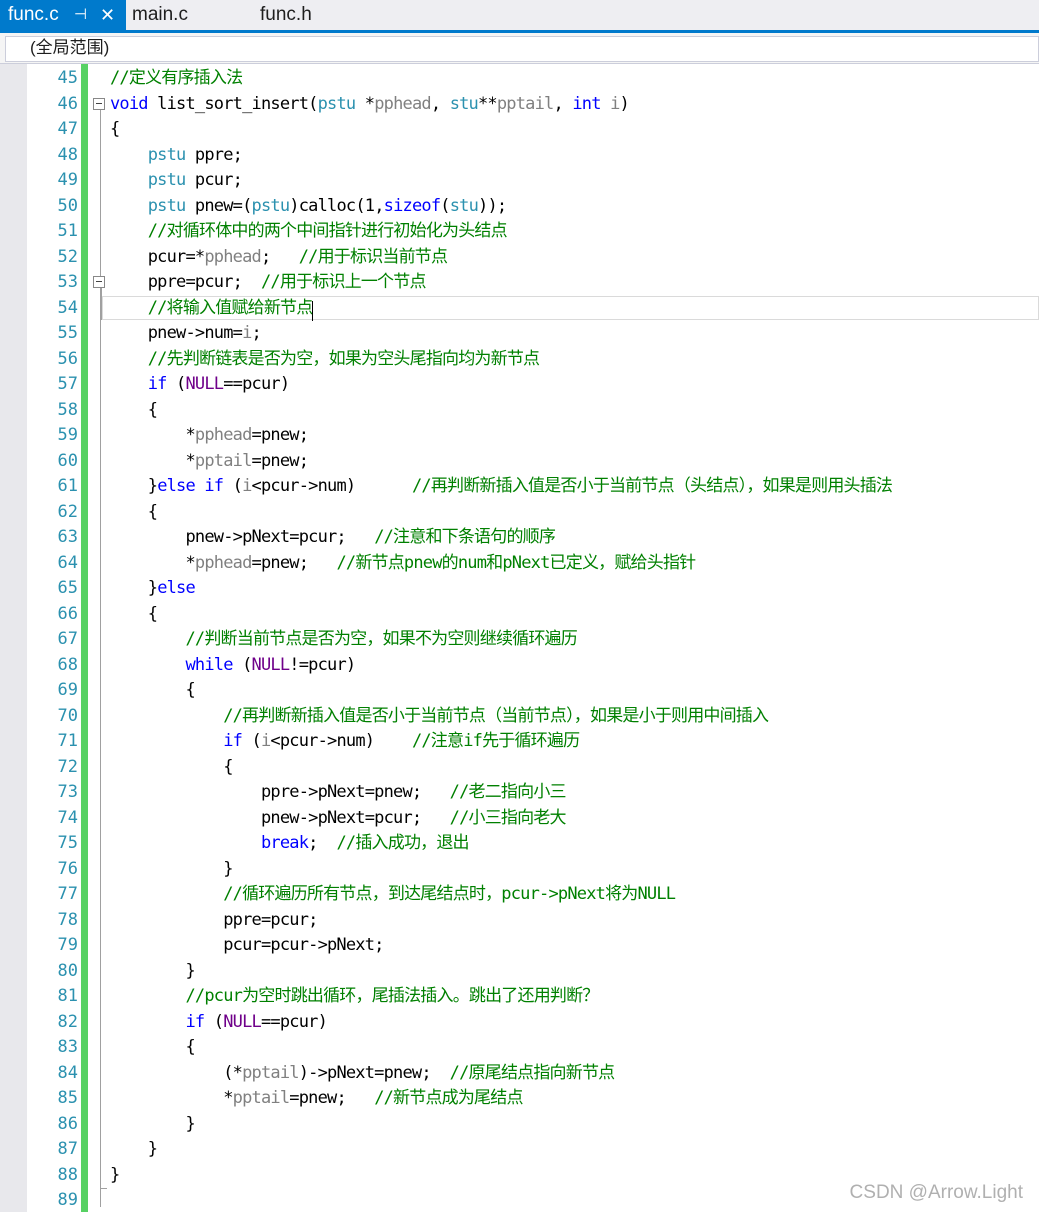  What do you see at coordinates (67, 180) in the screenshot?
I see `line-number: 49` at bounding box center [67, 180].